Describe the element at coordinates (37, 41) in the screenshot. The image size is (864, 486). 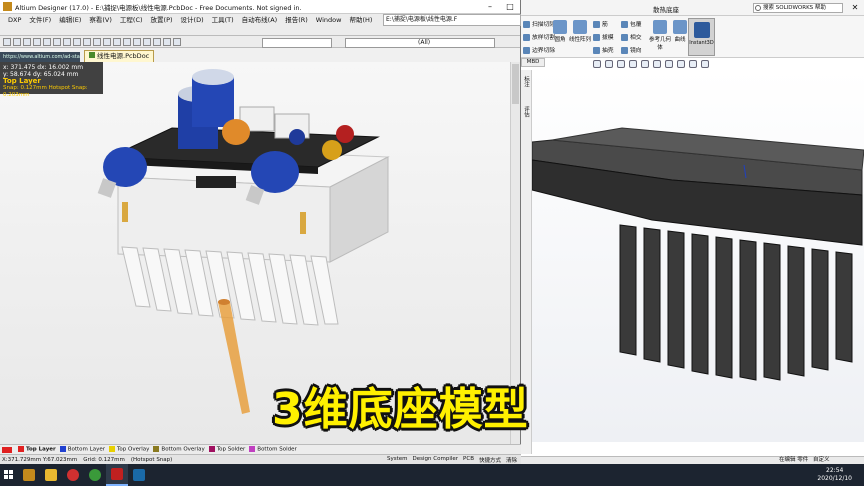
I see `print-icon` at that location.